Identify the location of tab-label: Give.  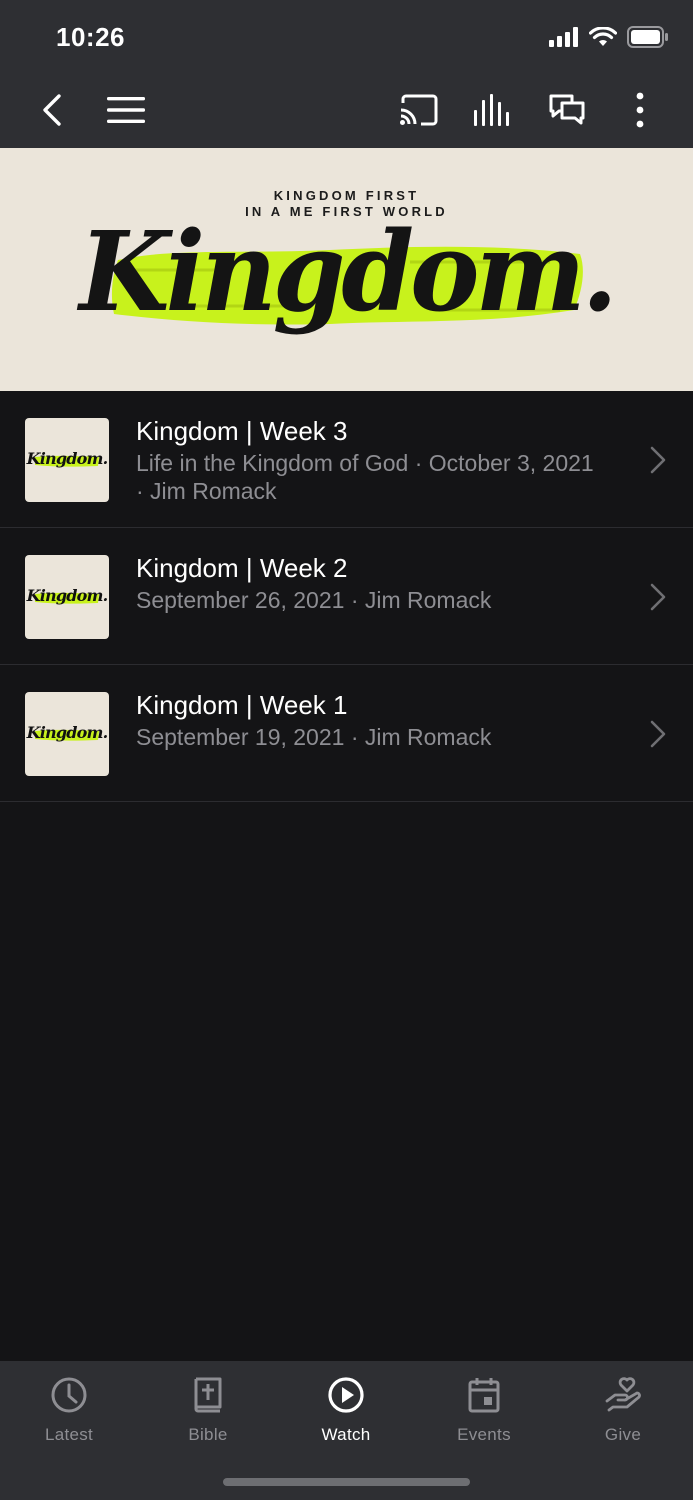
(623, 1434).